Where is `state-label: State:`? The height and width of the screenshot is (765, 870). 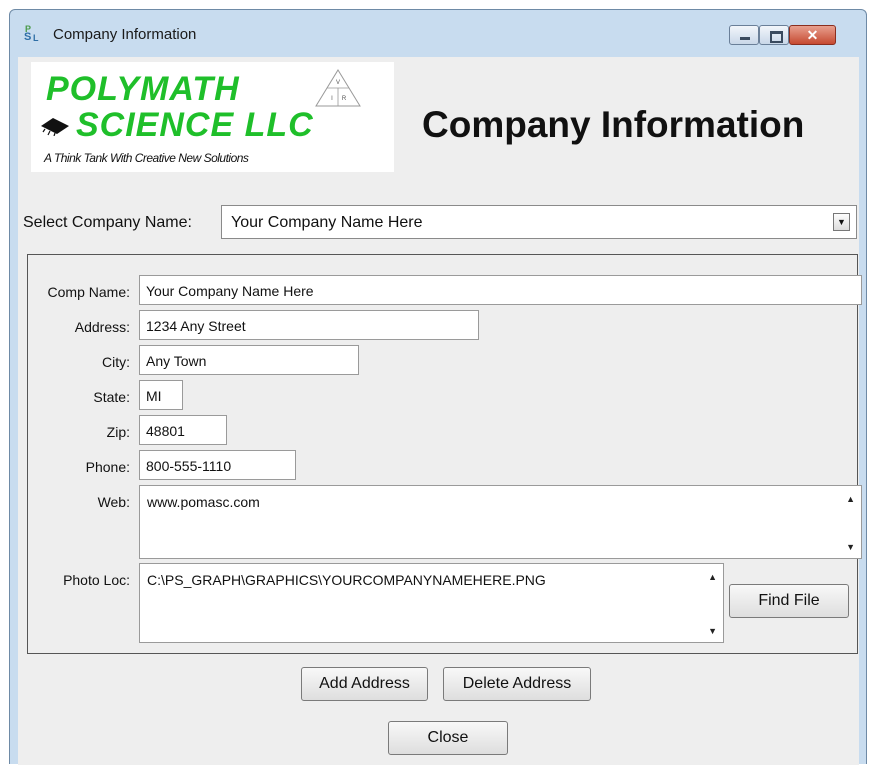
state-label: State: is located at coordinates (111, 397).